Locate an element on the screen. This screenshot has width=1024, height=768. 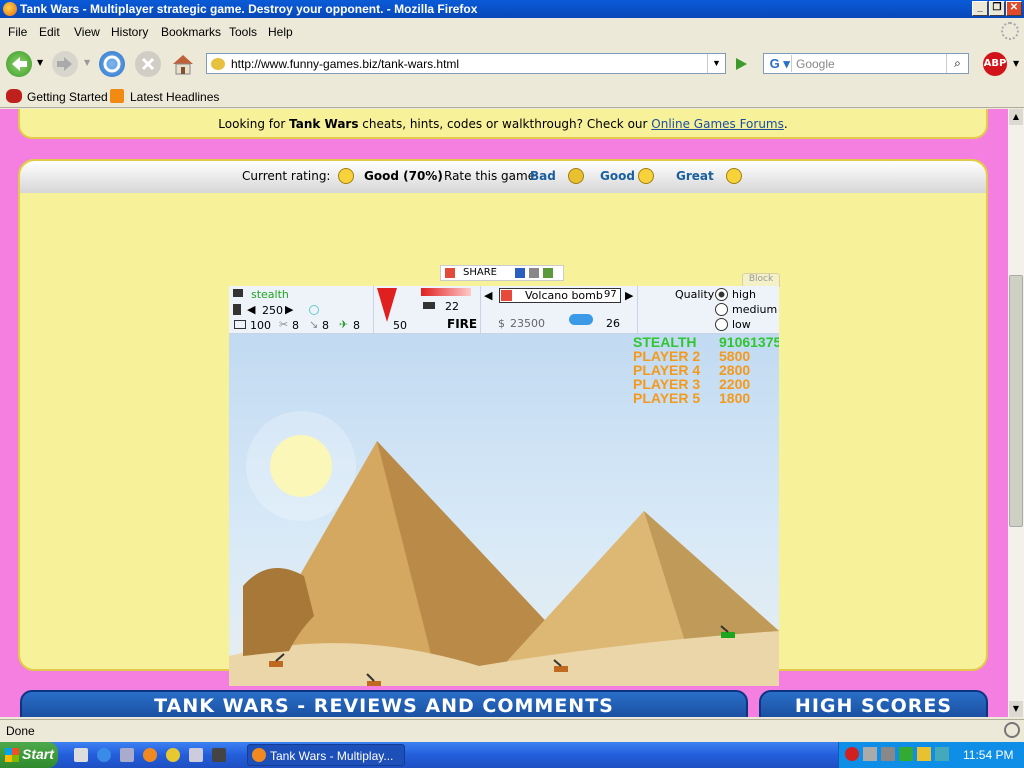
throbber-icon is located at coordinates (1010, 31).